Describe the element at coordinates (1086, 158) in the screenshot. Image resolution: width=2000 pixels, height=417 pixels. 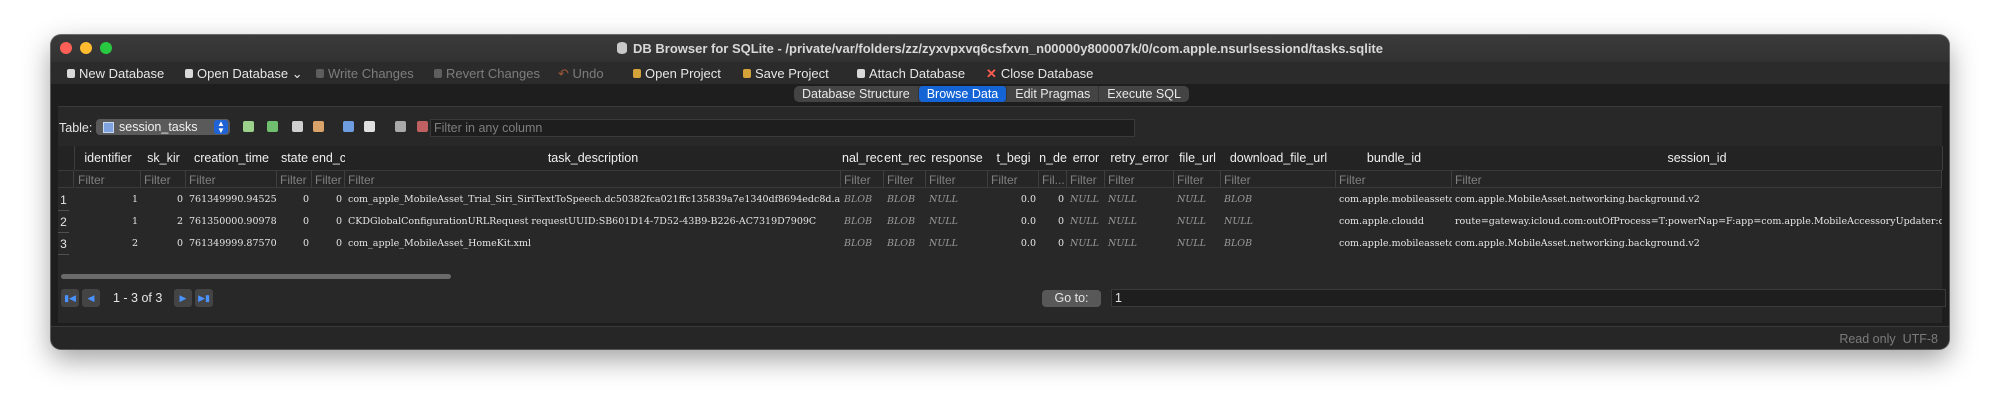
I see `column-header-11: error` at that location.